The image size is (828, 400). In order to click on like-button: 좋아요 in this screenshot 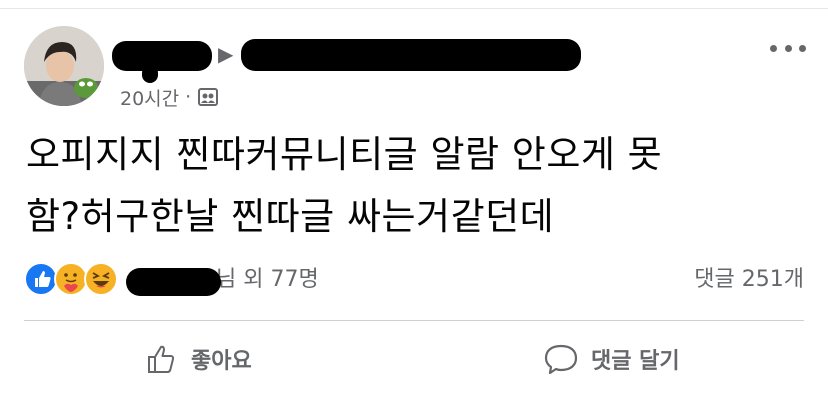, I will do `click(198, 359)`.